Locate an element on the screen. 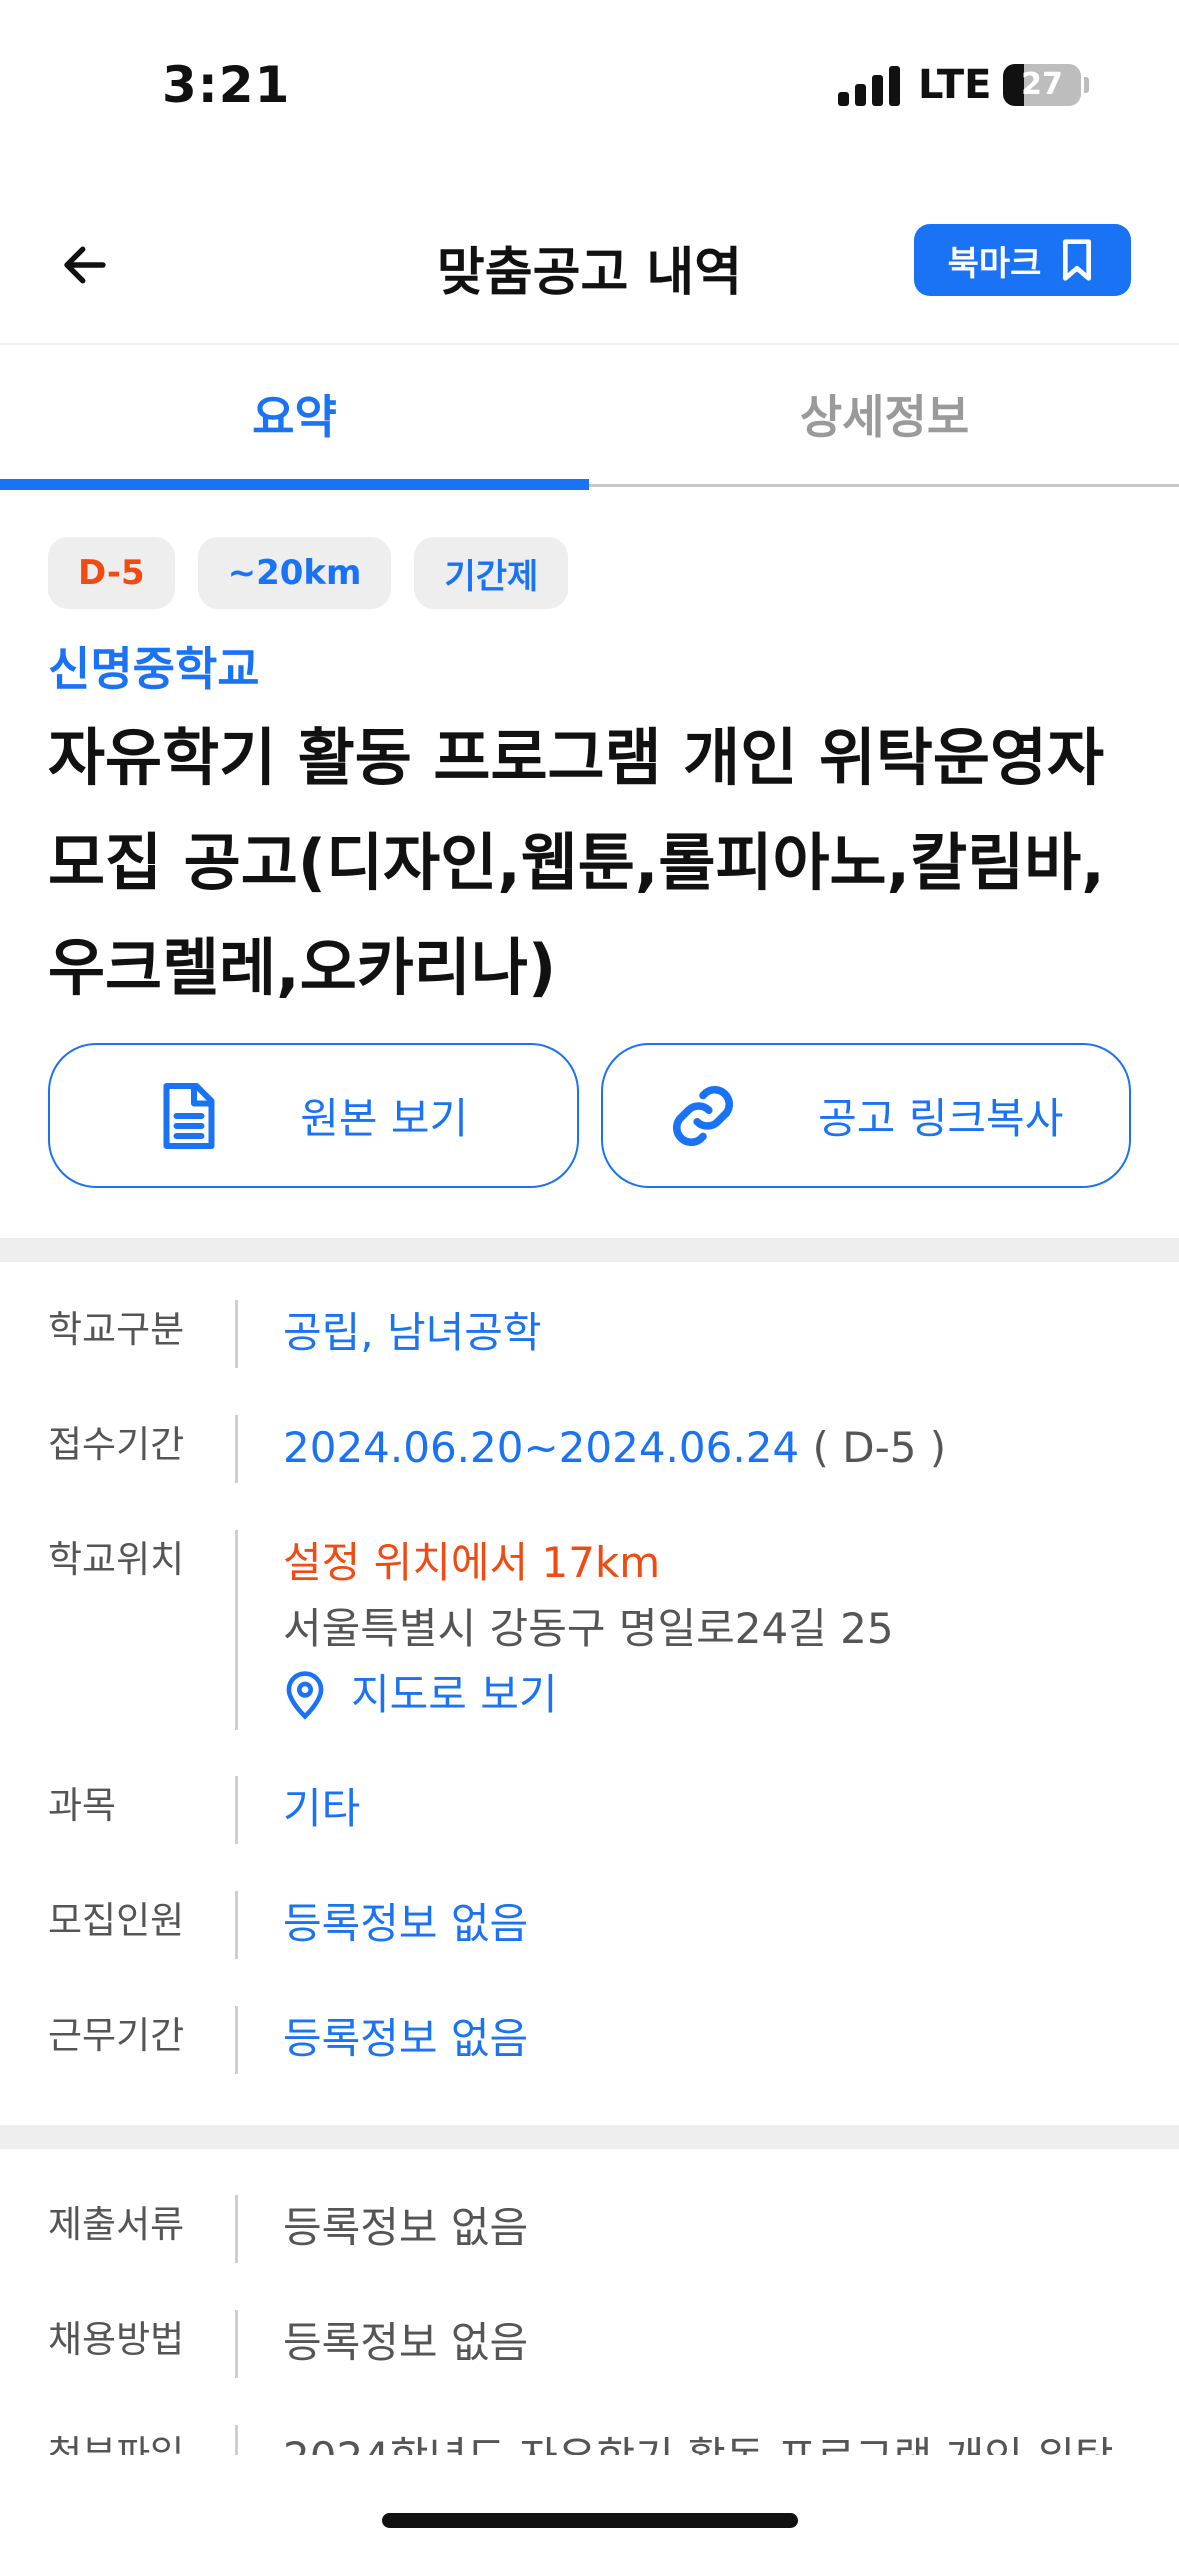  period-dates: 2024.06.20~2024.06.24 is located at coordinates (541, 1447).